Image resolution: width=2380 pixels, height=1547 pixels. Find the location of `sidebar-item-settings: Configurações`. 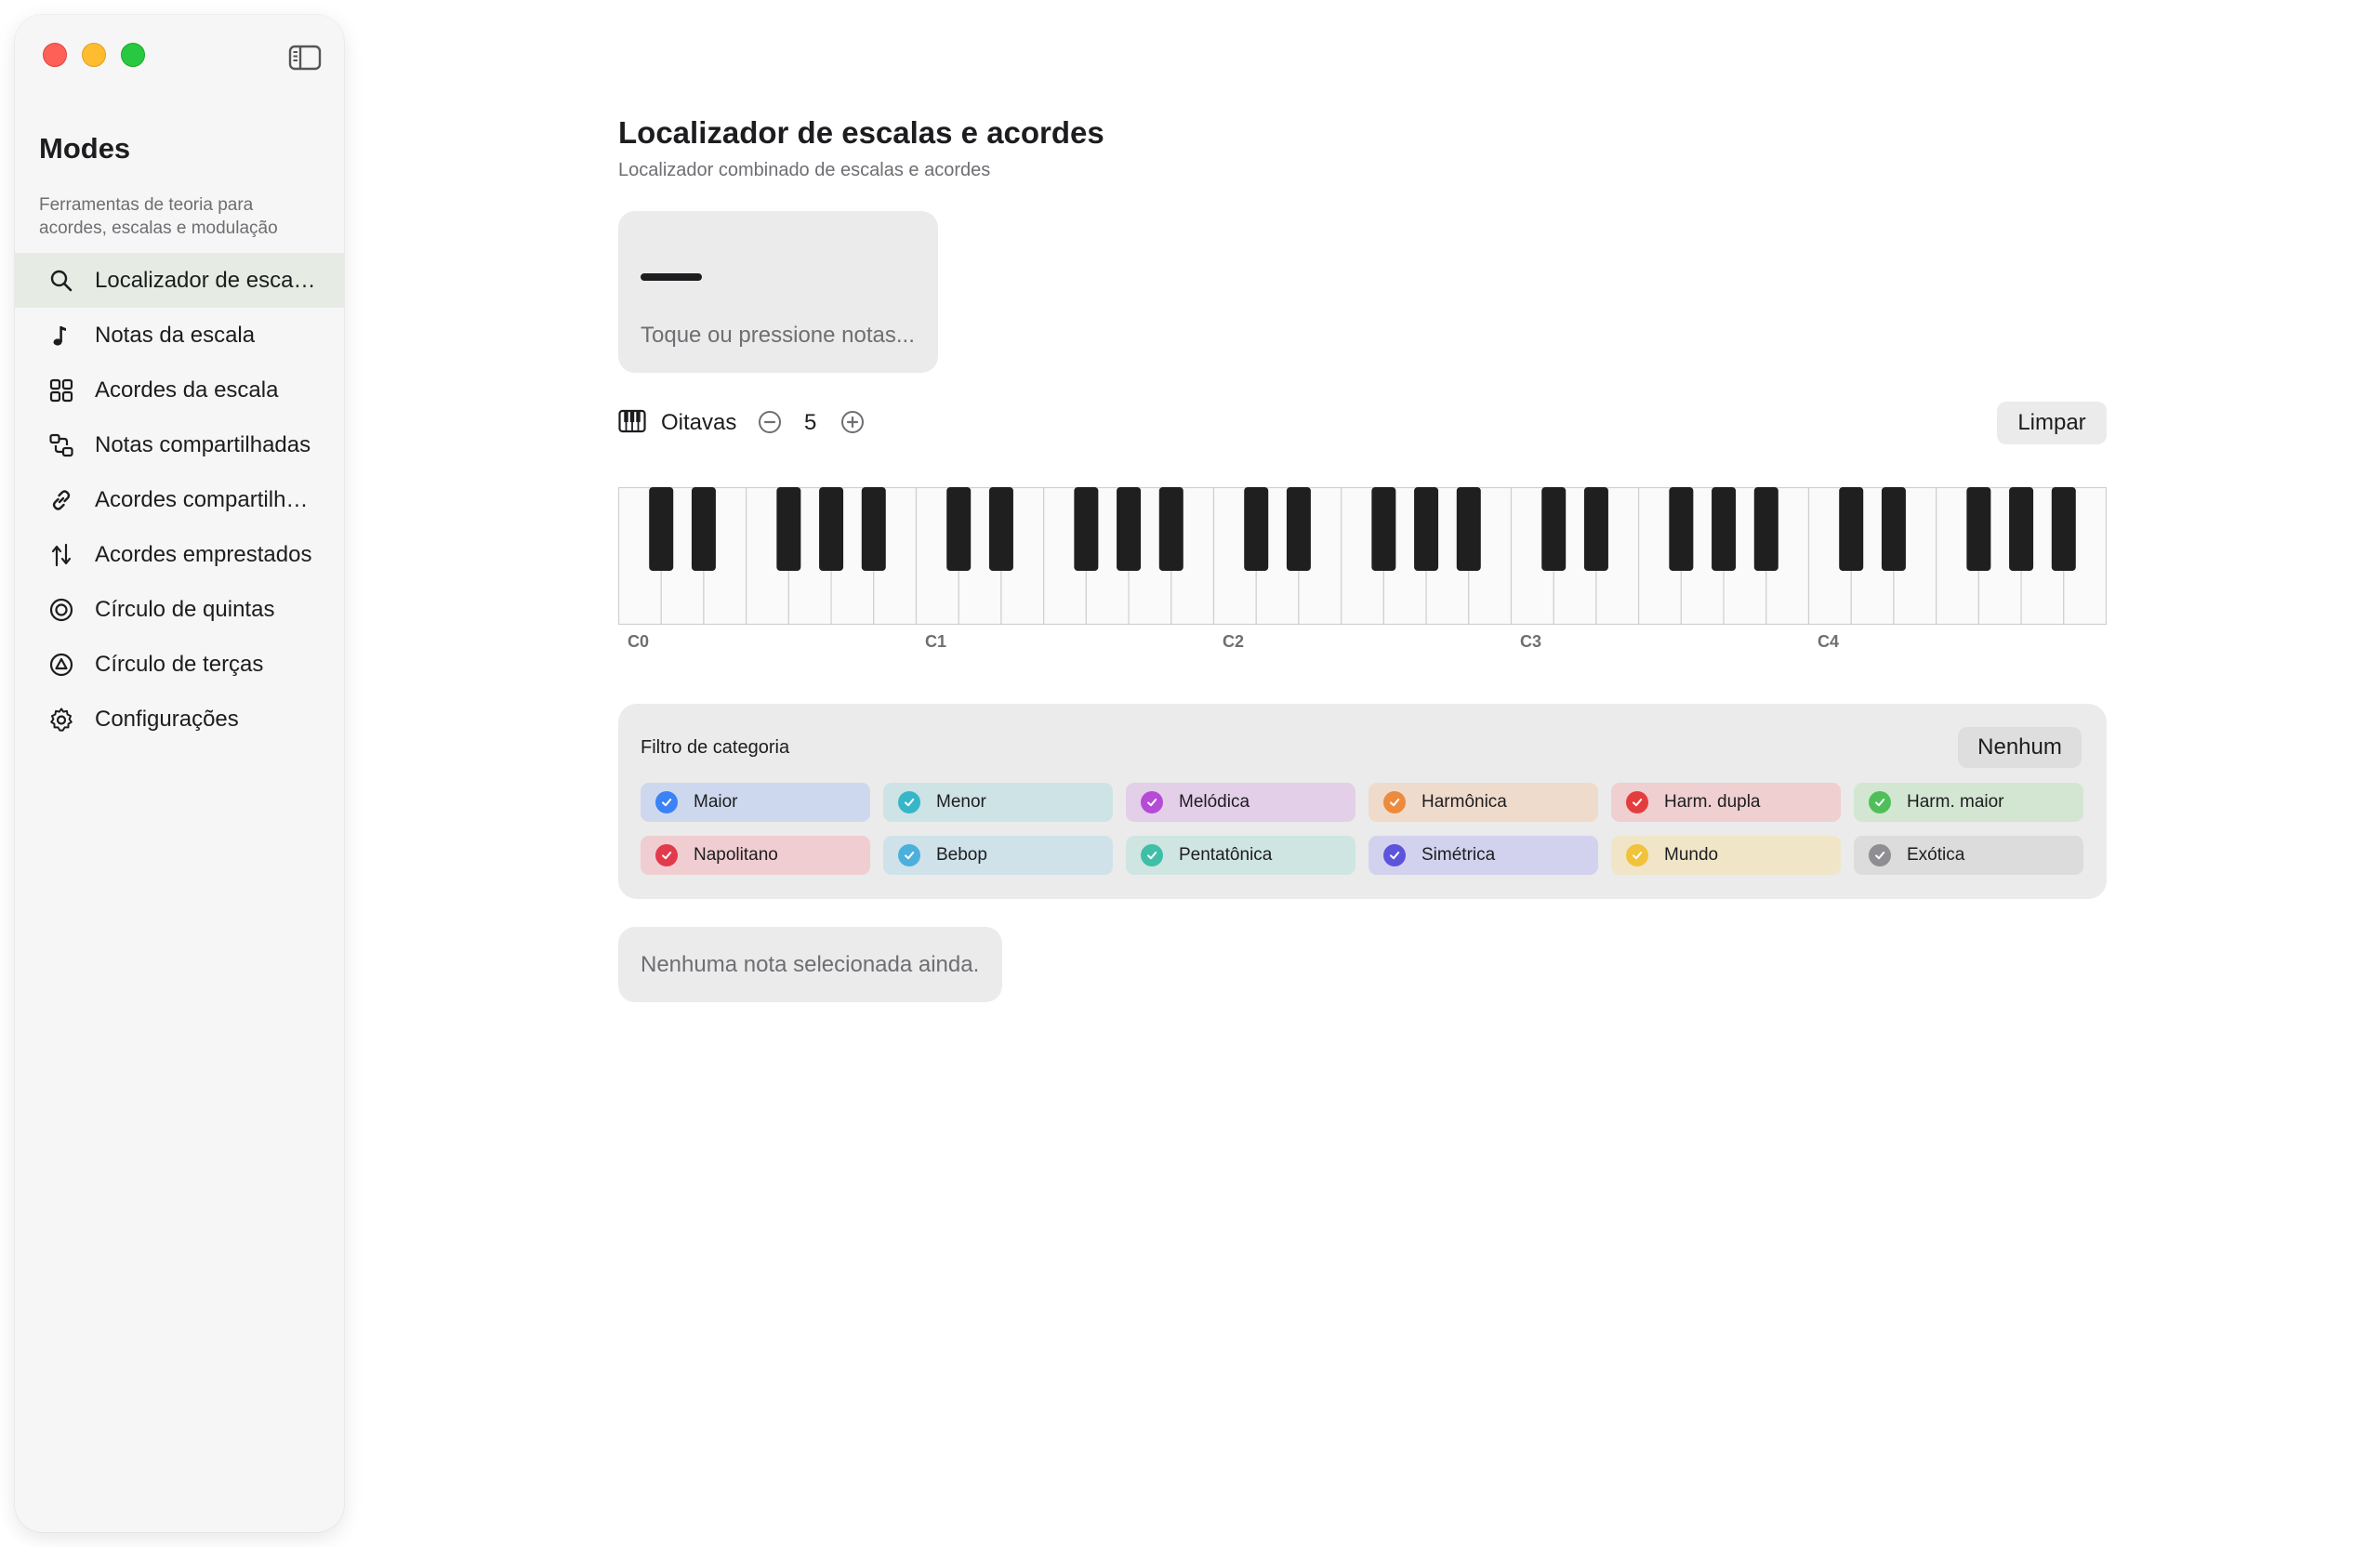

sidebar-item-settings: Configurações is located at coordinates (179, 719).